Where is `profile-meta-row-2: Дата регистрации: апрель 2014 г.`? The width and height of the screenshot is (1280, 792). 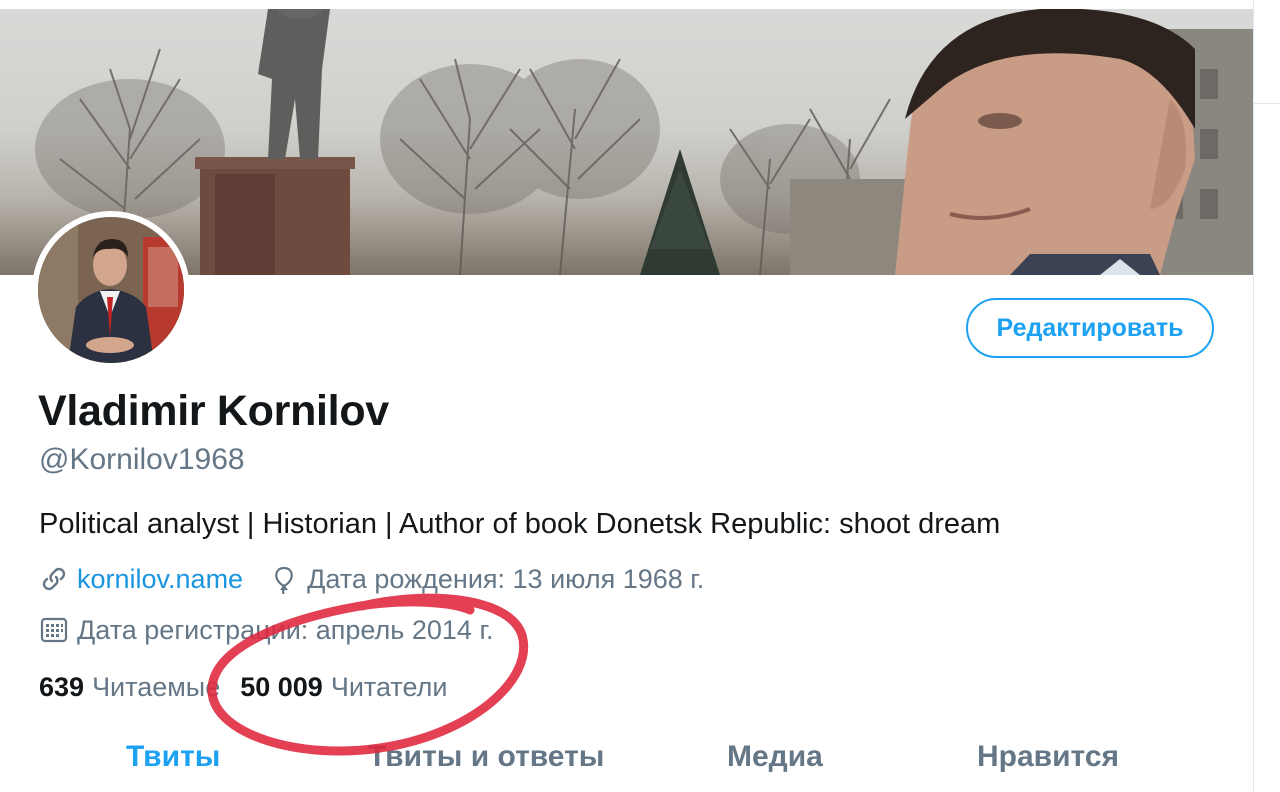
profile-meta-row-2: Дата регистрации: апрель 2014 г. is located at coordinates (279, 630).